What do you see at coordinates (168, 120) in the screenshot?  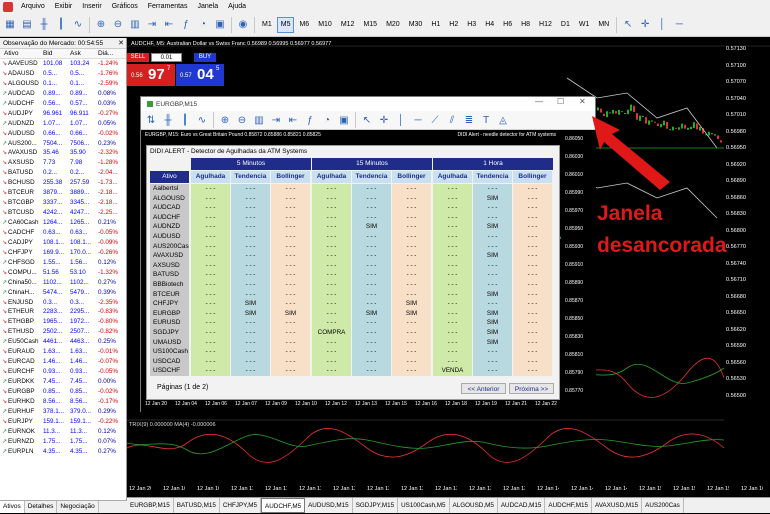 I see `bars-icon: ╫` at bounding box center [168, 120].